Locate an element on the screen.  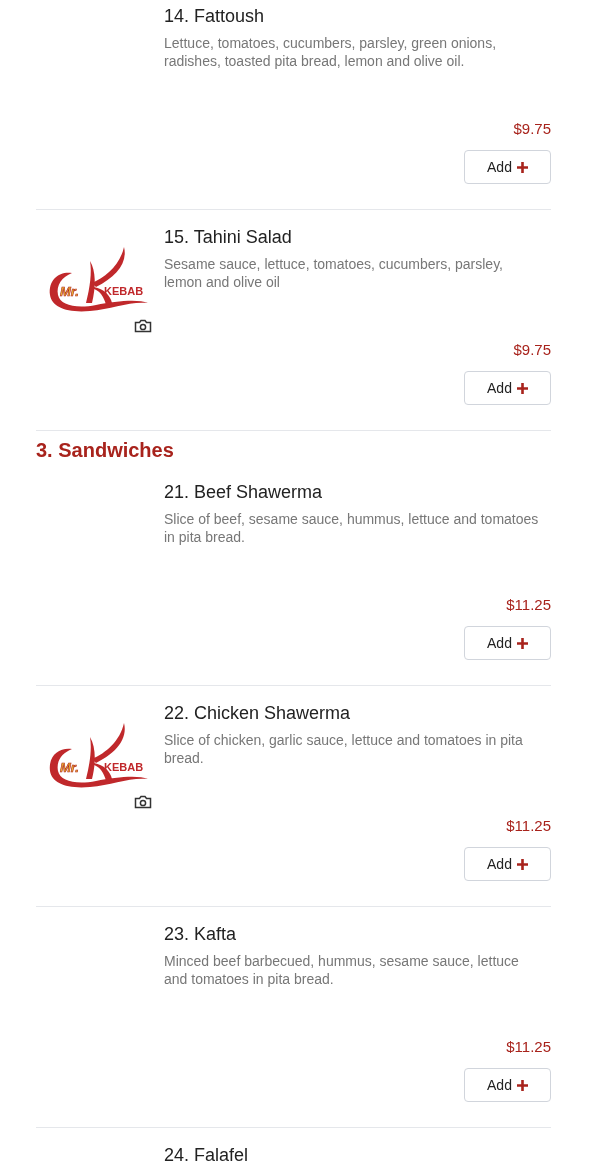
dish-name: 23. Kafta is located at coordinates (201, 934).